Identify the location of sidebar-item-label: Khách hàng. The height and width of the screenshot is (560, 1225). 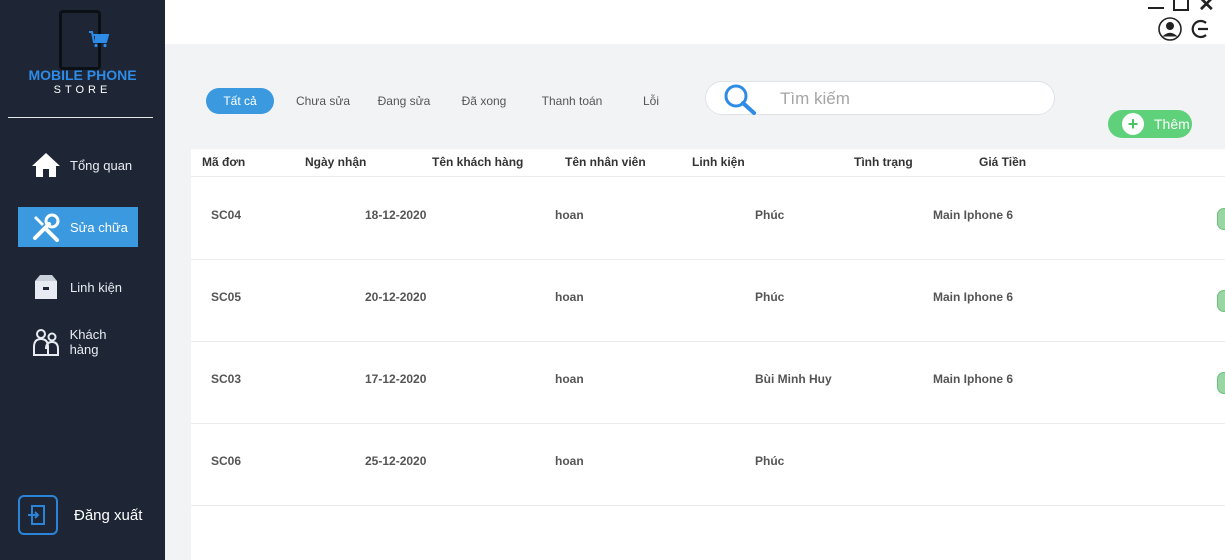
(88, 342).